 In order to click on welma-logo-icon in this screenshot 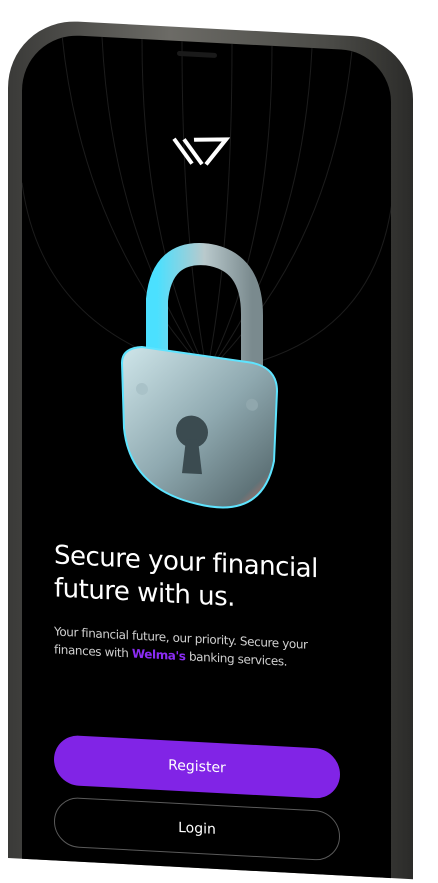, I will do `click(201, 151)`.